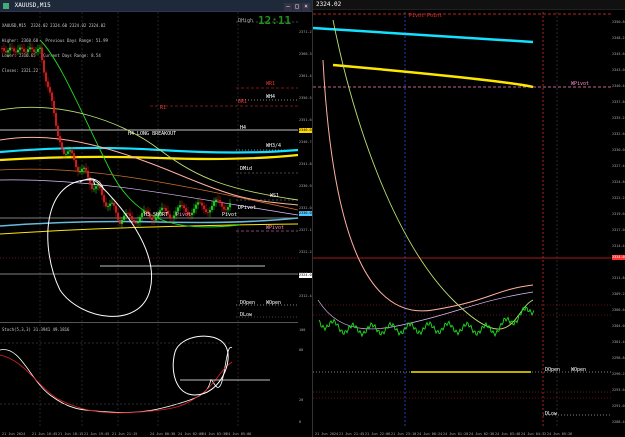 This screenshot has height=437, width=625. I want to click on label-pivot-small: Pivot, so click(184, 215).